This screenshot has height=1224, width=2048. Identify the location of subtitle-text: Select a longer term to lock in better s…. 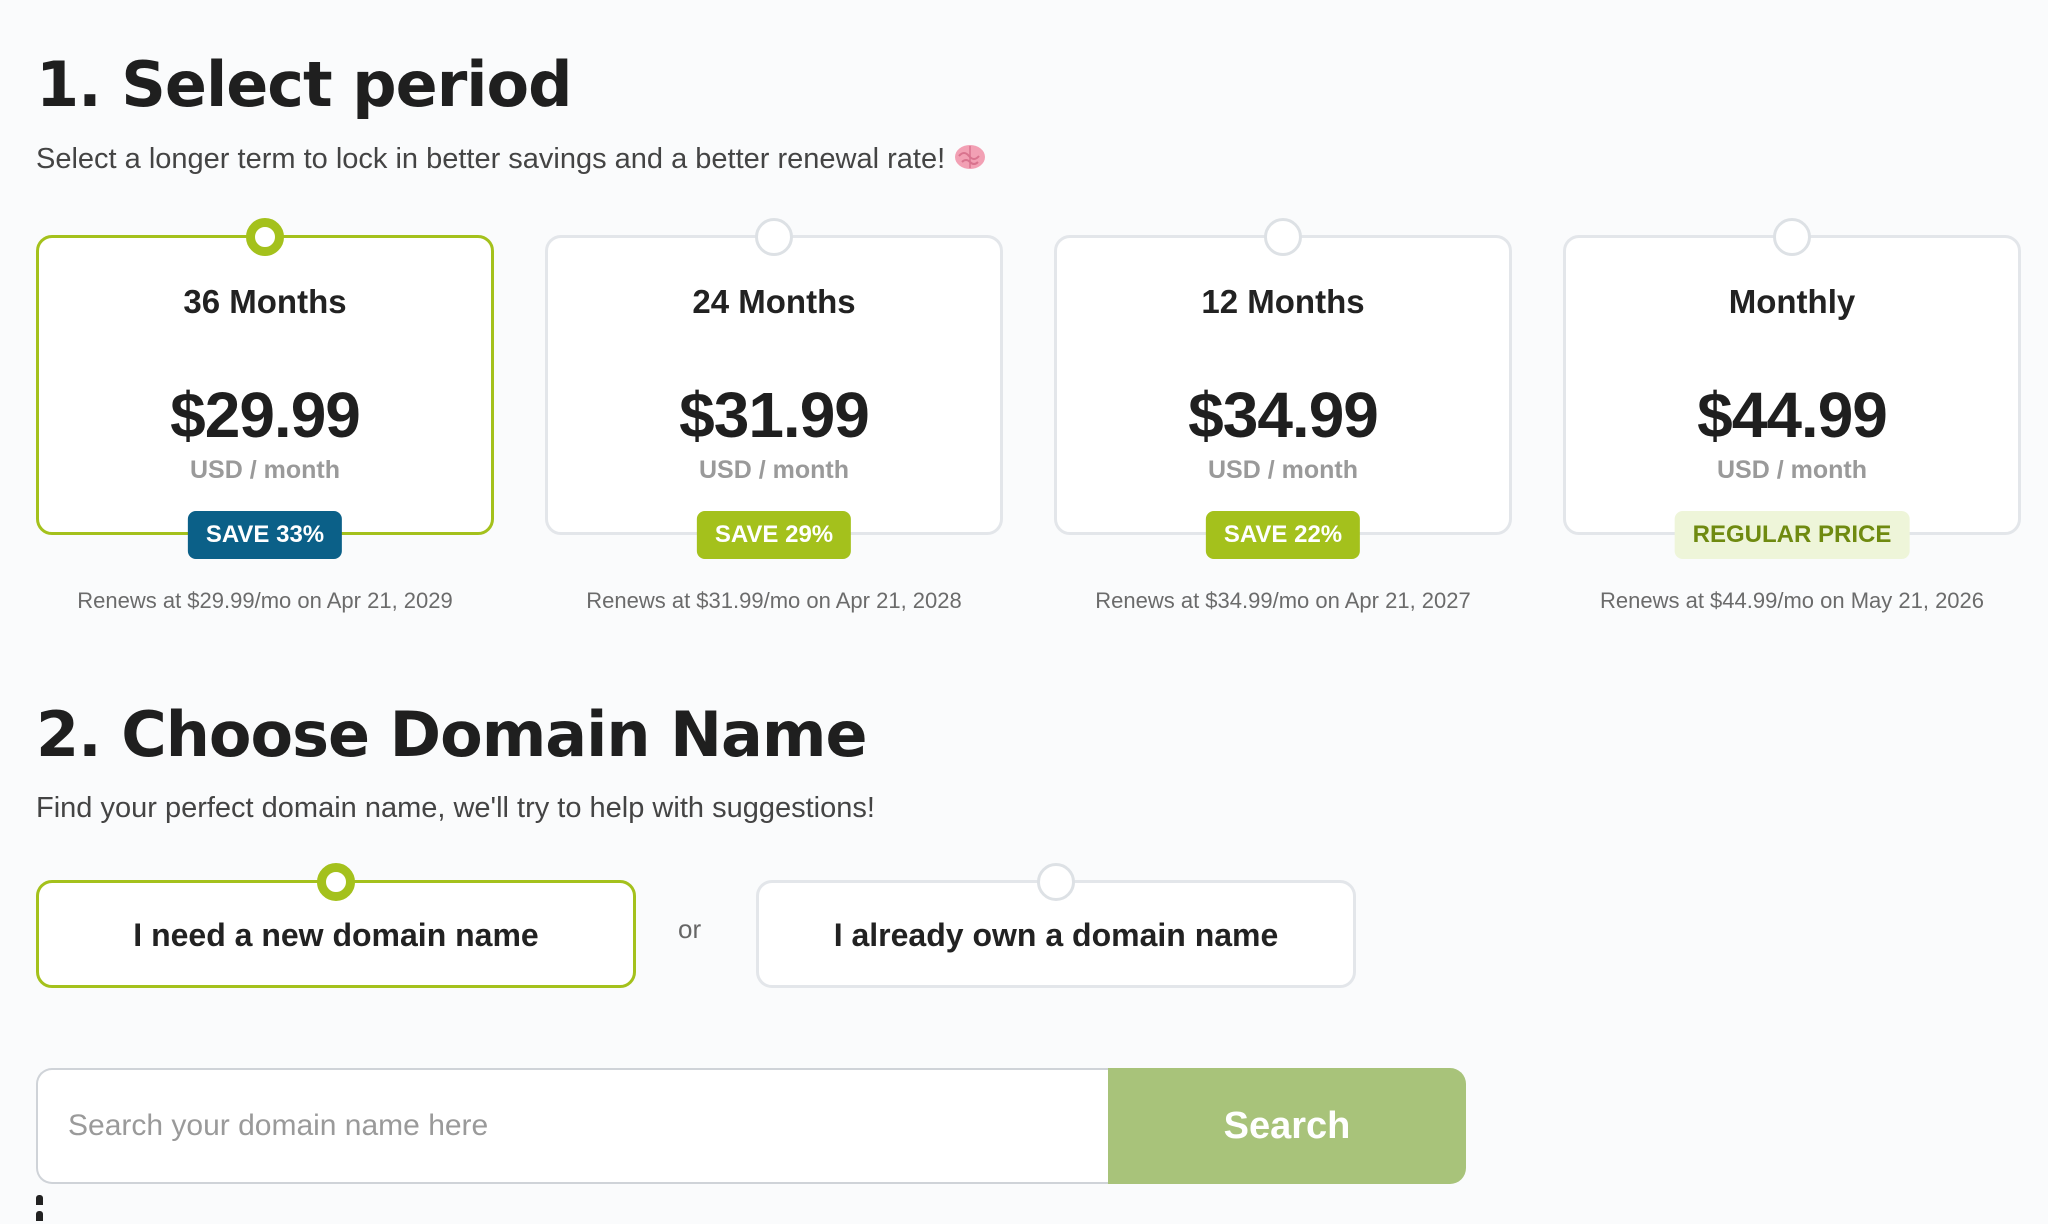
(491, 159).